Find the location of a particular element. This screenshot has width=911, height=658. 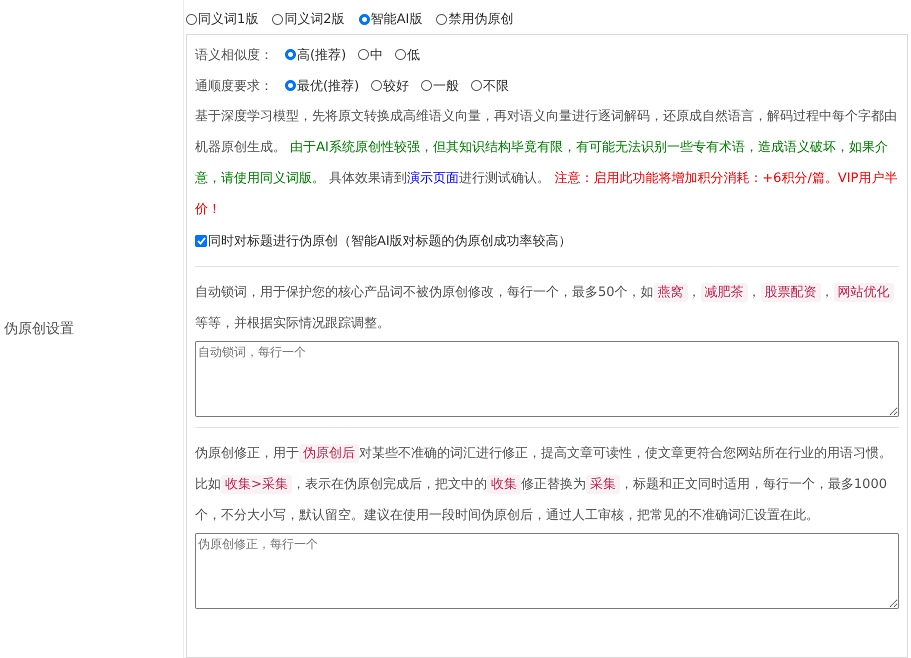

radio-option: 禁用伪原创 is located at coordinates (475, 19).